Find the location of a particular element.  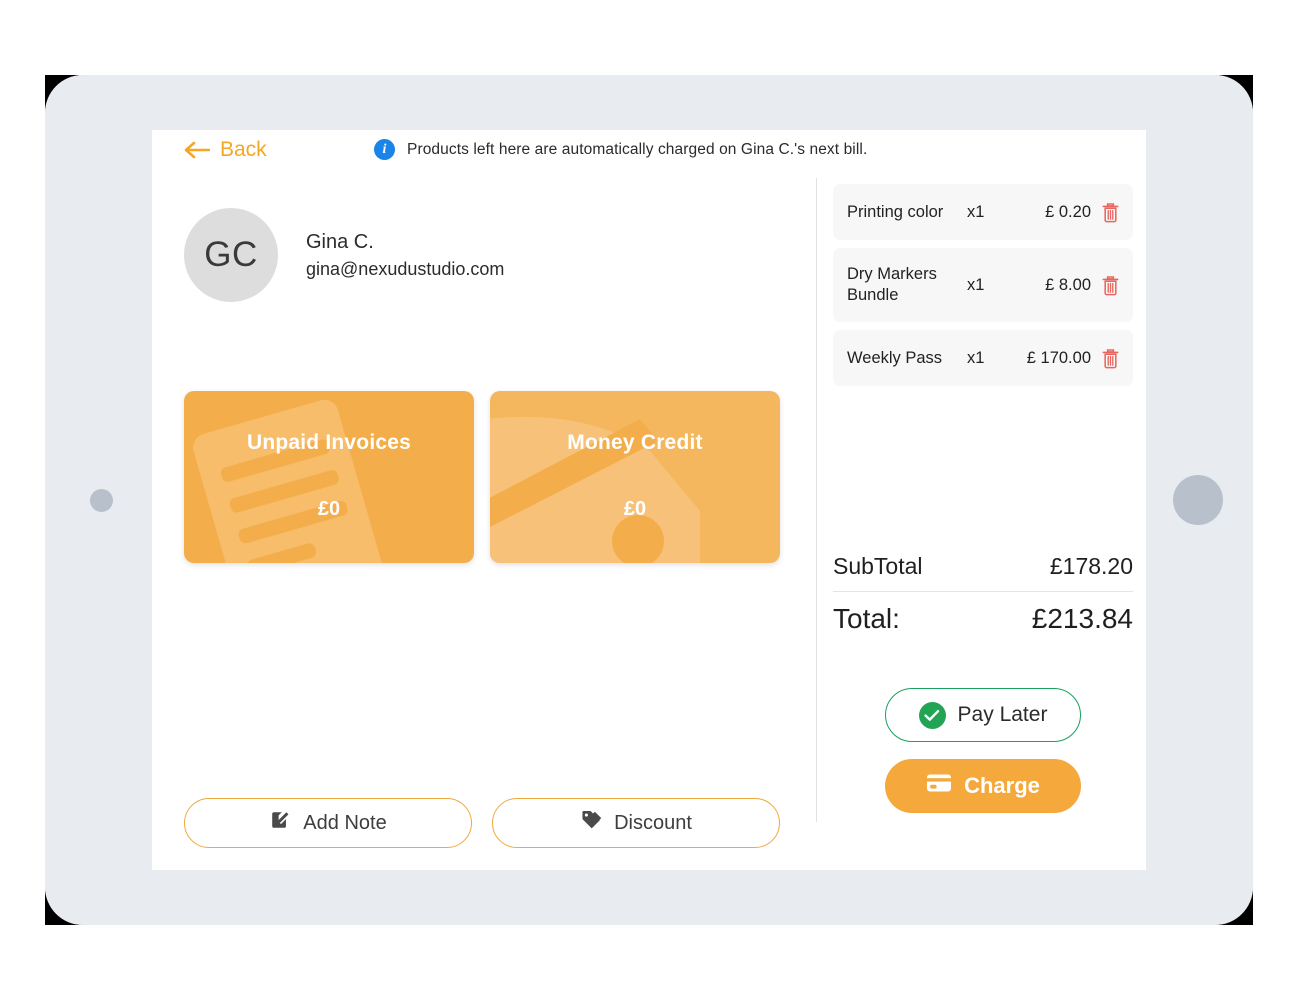

money-credit-value: £0 is located at coordinates (635, 509).